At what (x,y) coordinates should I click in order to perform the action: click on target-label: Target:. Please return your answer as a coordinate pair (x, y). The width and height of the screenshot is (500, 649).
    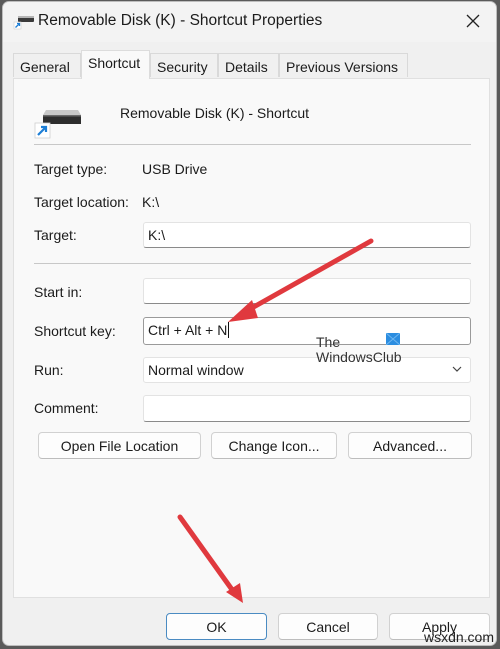
    Looking at the image, I should click on (55, 235).